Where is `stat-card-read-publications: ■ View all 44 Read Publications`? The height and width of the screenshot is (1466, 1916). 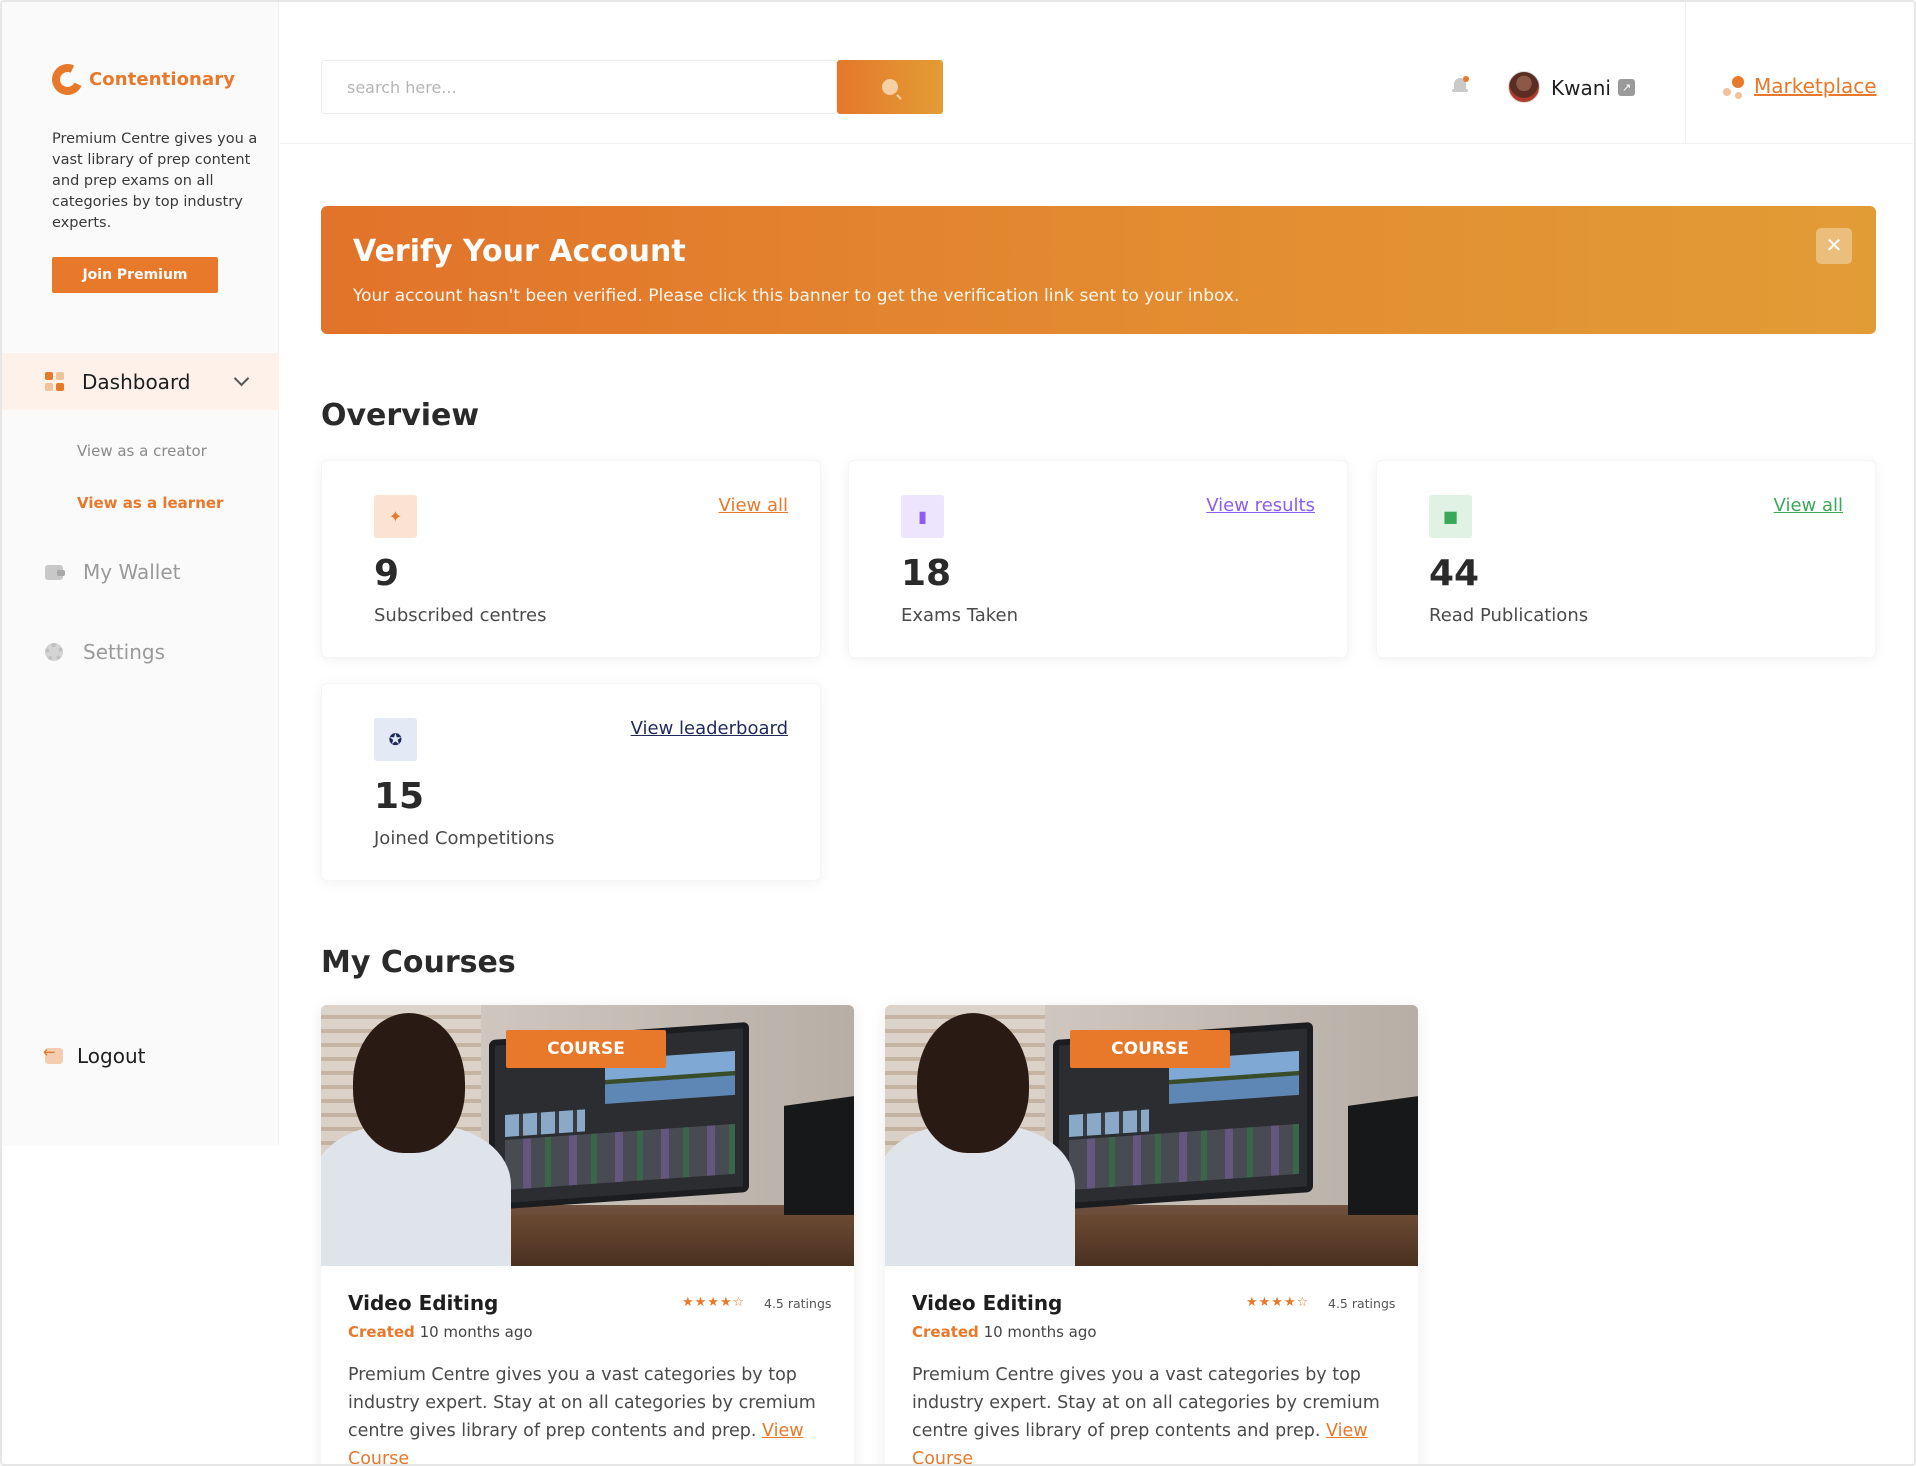 stat-card-read-publications: ■ View all 44 Read Publications is located at coordinates (1626, 559).